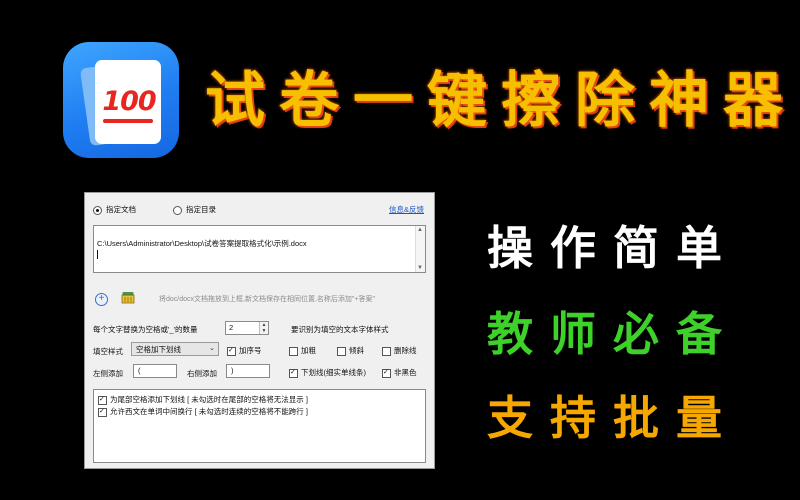  I want to click on radio-dir-label: 指定目录, so click(201, 209).